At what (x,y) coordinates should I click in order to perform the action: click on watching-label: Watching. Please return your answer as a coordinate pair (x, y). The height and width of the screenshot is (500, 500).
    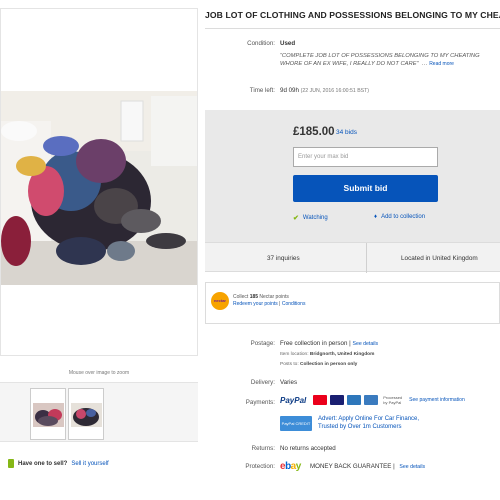
    Looking at the image, I should click on (315, 218).